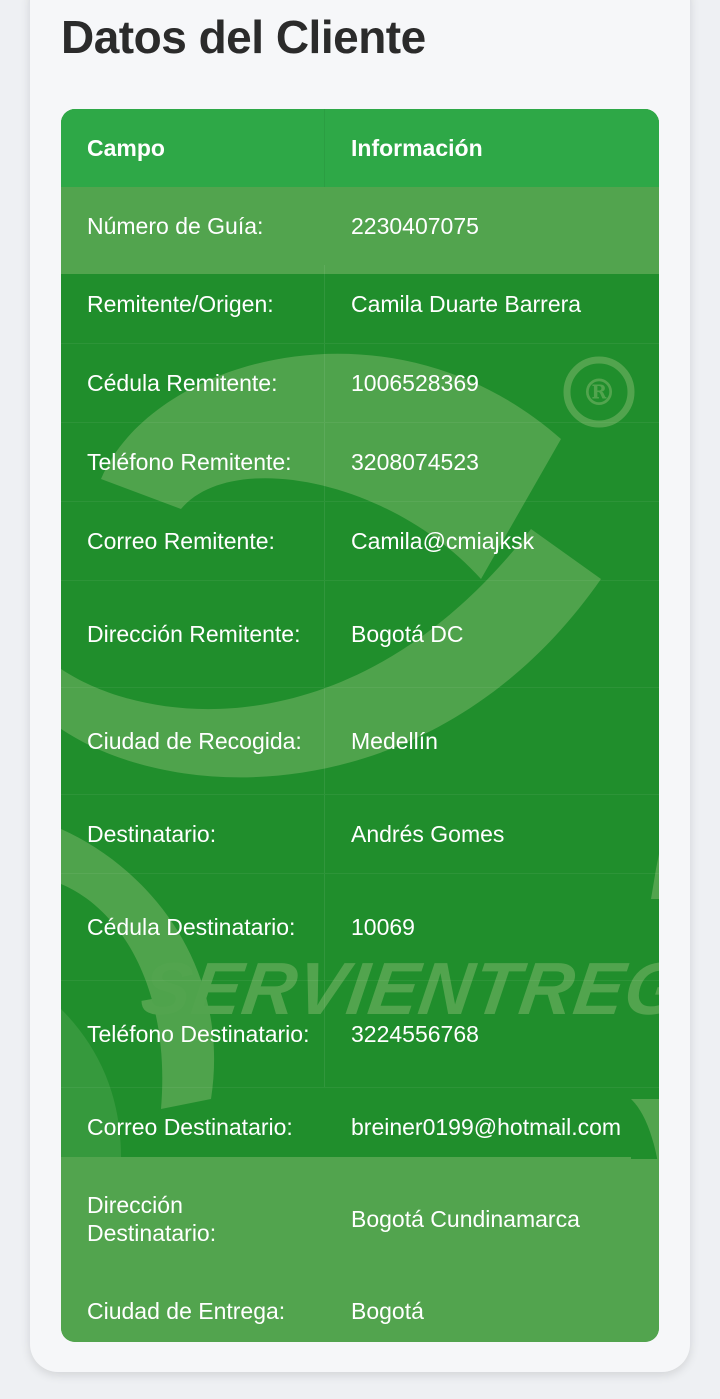  Describe the element at coordinates (465, 1219) in the screenshot. I see `row-value: Bogotá Cundinamarca` at that location.